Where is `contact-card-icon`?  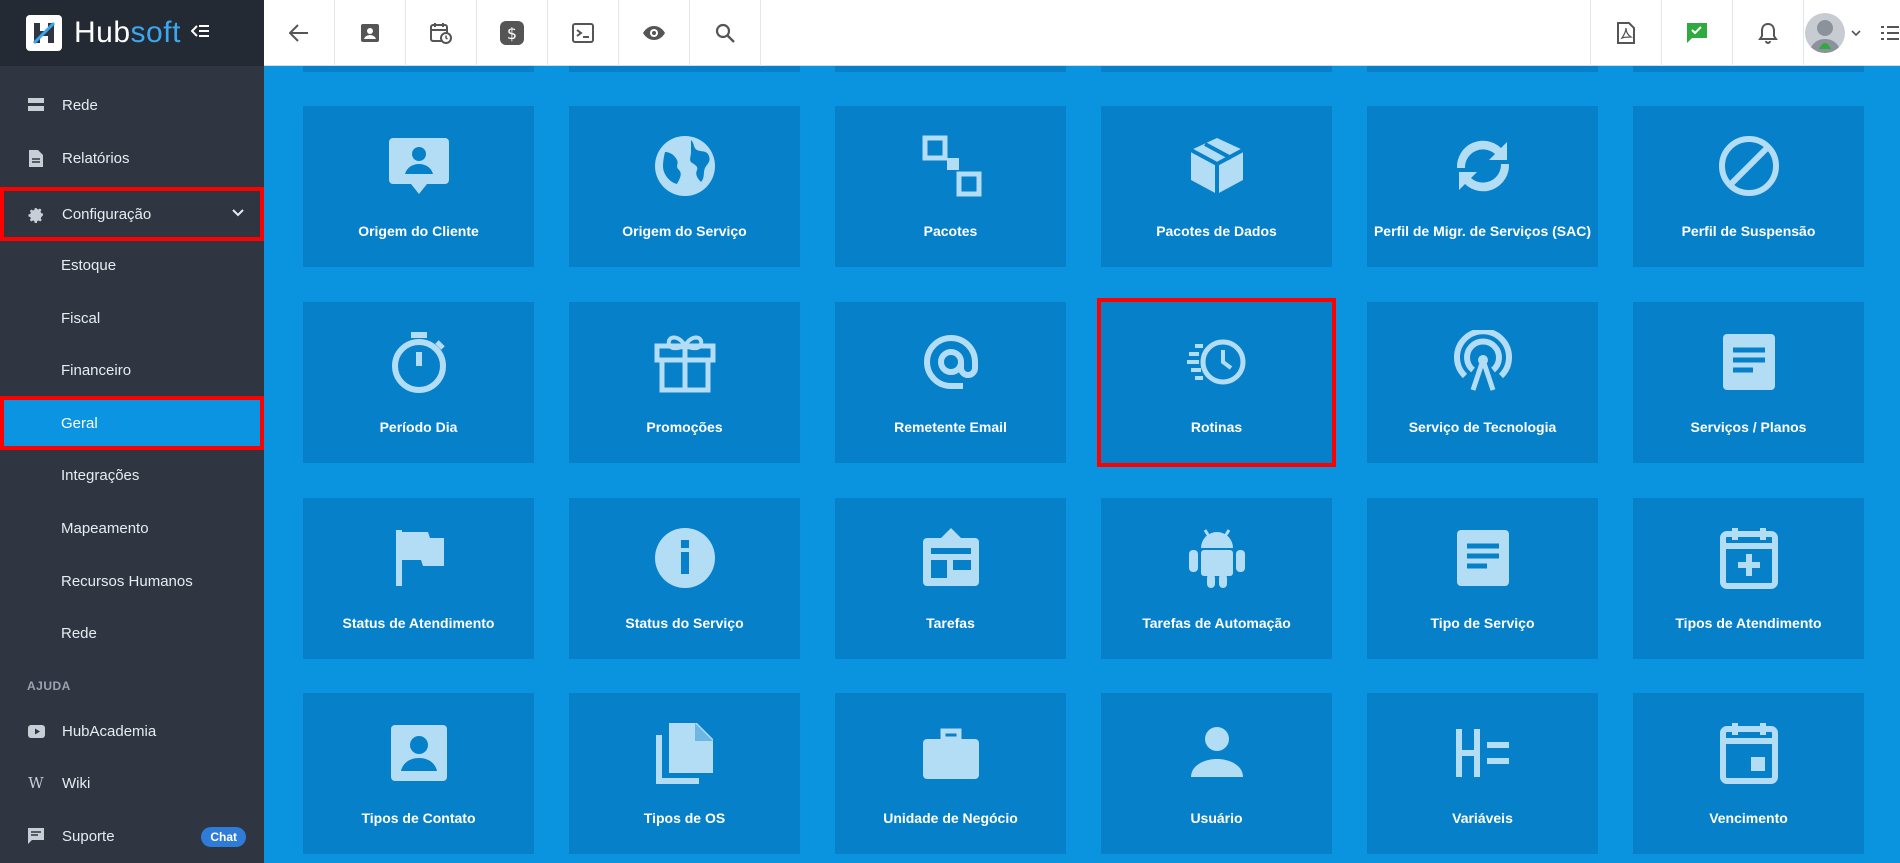 contact-card-icon is located at coordinates (418, 166).